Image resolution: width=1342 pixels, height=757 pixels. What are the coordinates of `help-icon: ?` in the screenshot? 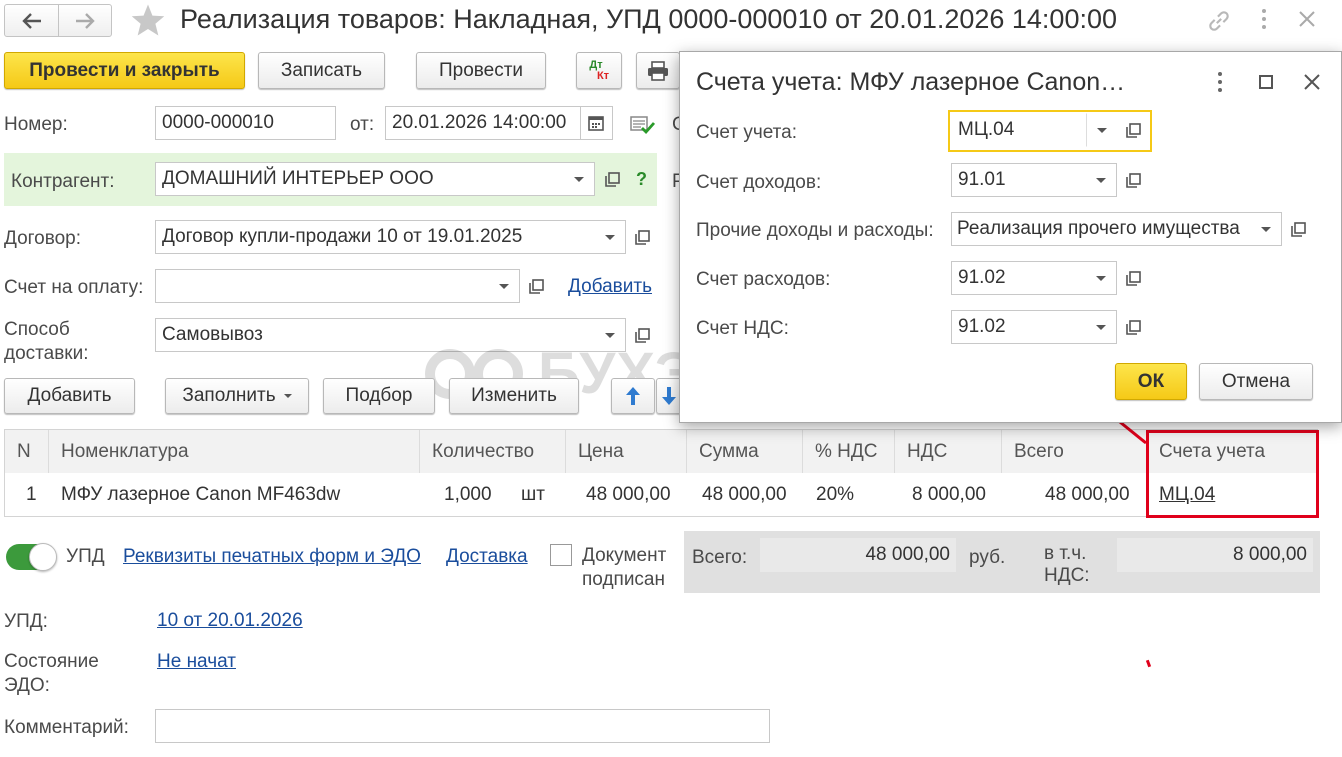 It's located at (641, 179).